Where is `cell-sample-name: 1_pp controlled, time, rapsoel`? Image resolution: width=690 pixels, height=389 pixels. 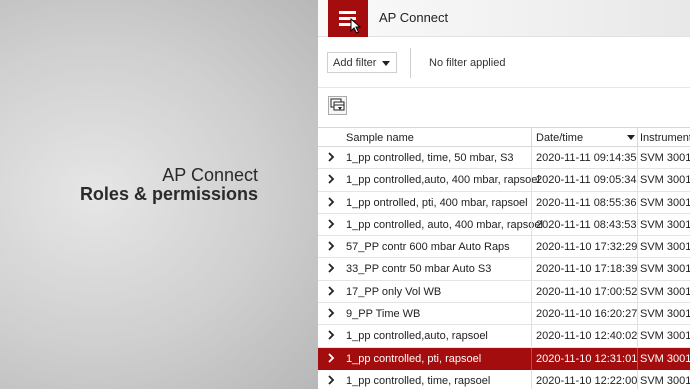 cell-sample-name: 1_pp controlled, time, rapsoel is located at coordinates (418, 380).